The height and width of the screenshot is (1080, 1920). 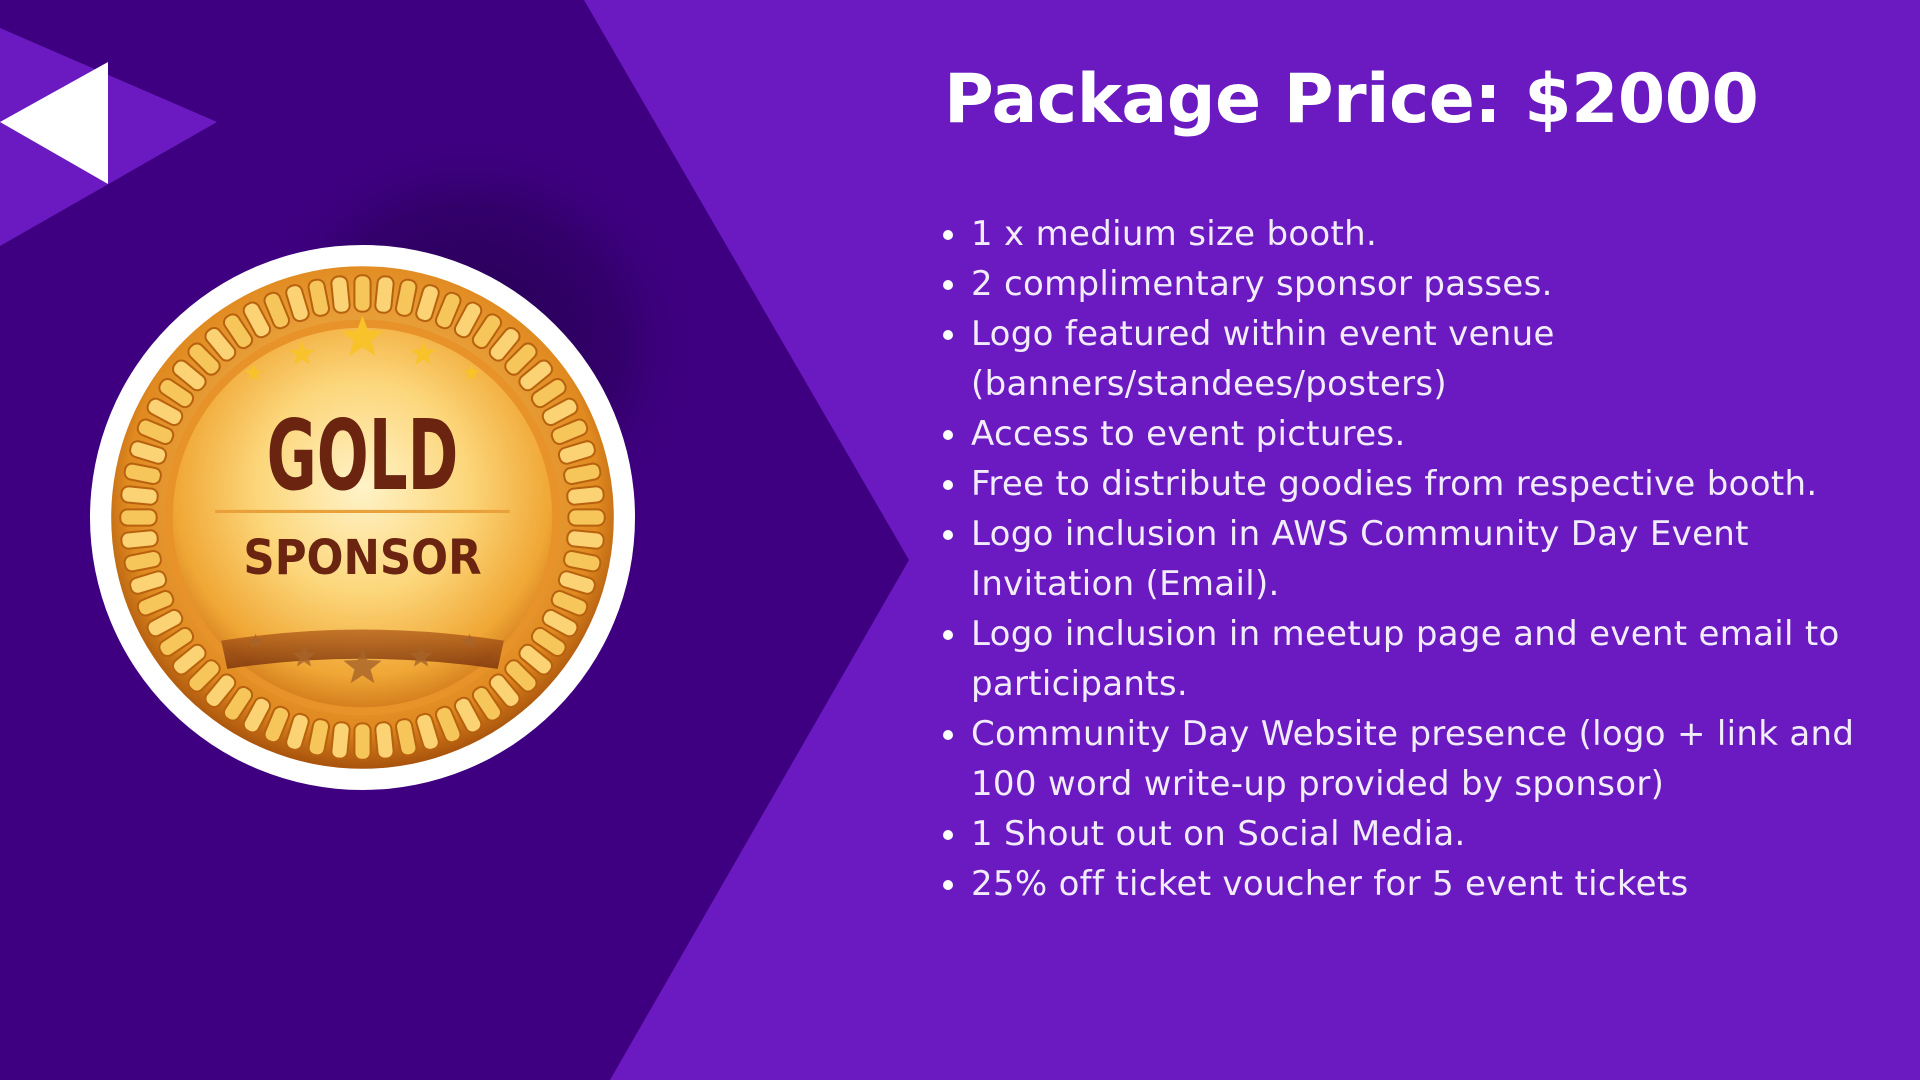 I want to click on feature-item: 1 x medium size booth., so click(x=1420, y=234).